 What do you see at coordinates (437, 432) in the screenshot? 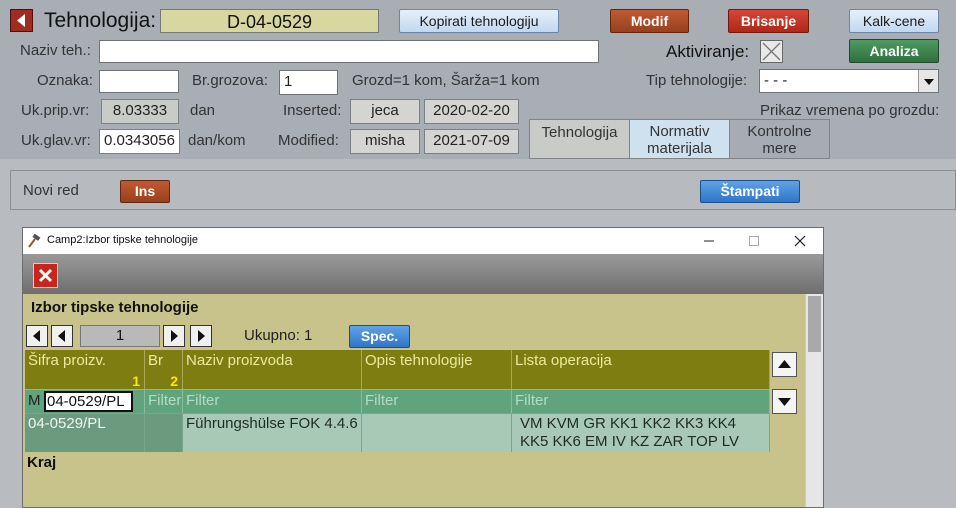
I see `row-opis-cell` at bounding box center [437, 432].